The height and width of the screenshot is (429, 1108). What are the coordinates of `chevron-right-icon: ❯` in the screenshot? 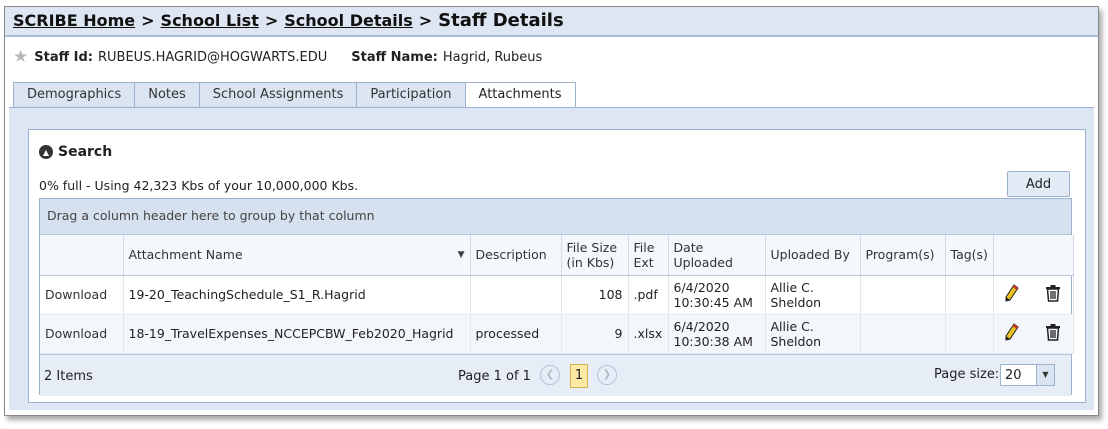 It's located at (607, 374).